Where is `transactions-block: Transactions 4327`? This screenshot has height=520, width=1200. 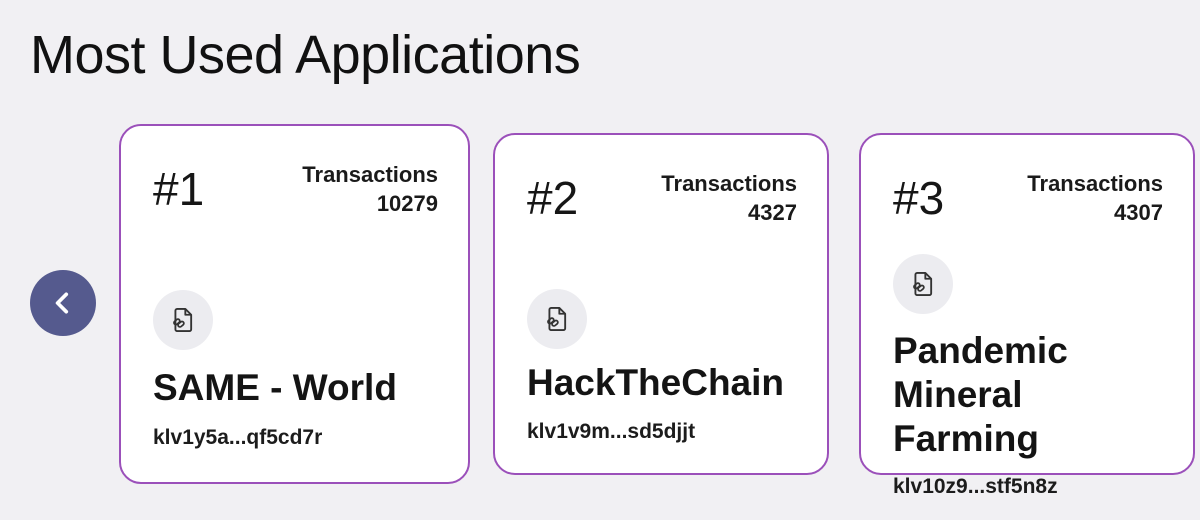 transactions-block: Transactions 4327 is located at coordinates (729, 198).